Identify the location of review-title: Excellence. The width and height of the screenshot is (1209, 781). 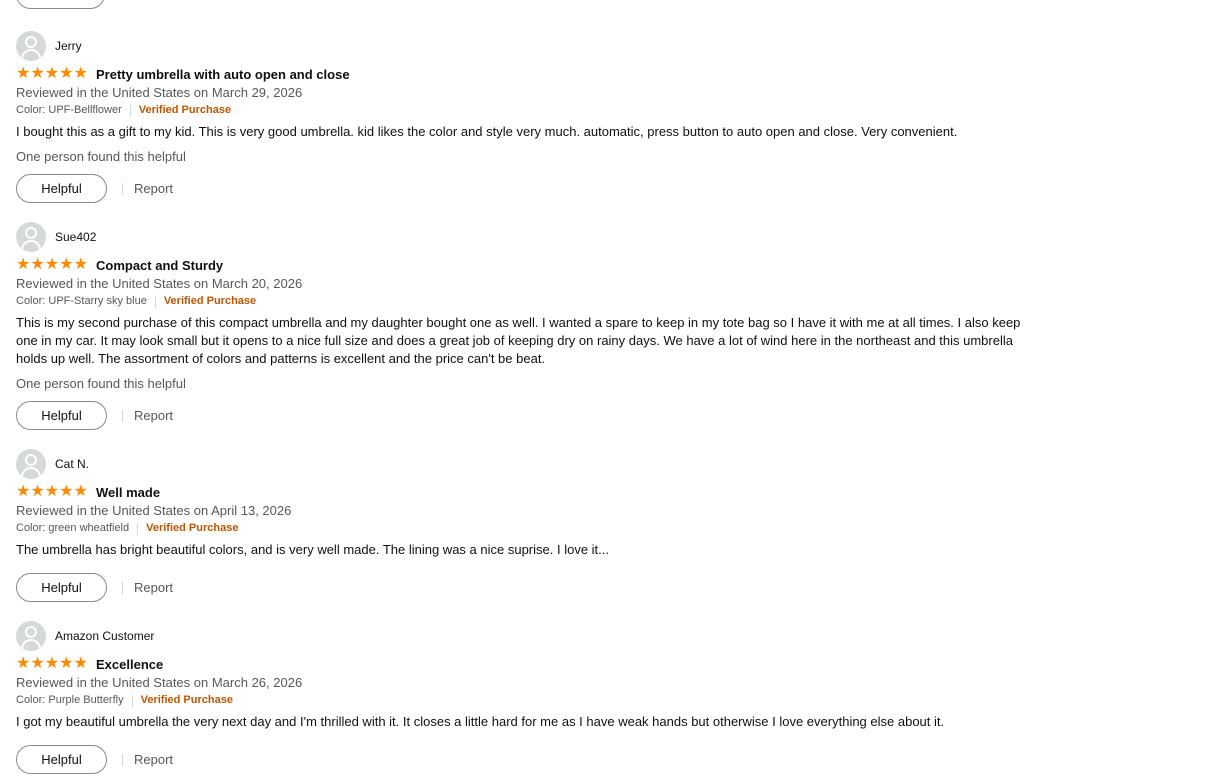
(129, 664).